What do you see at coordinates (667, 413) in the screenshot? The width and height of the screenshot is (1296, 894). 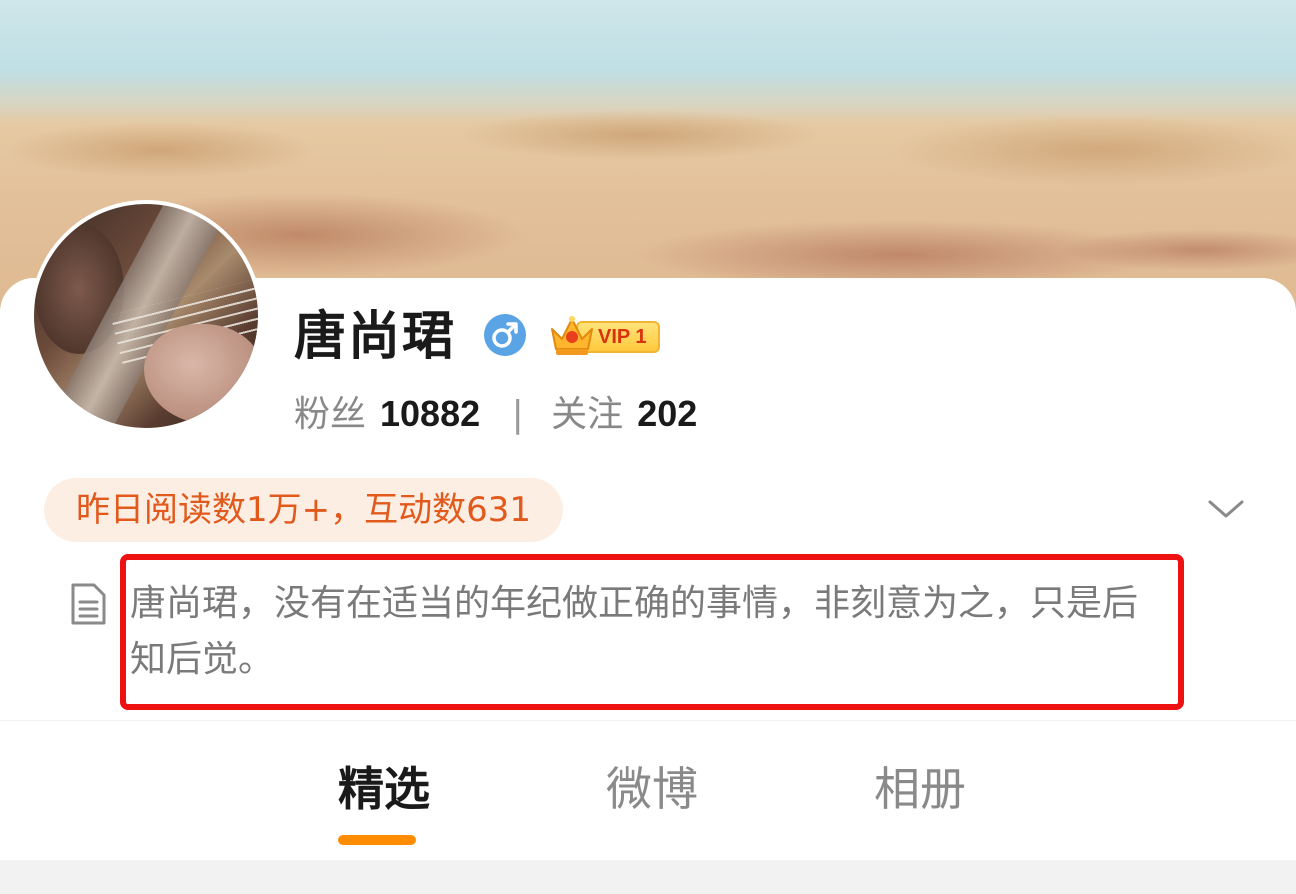 I see `following-count: 202` at bounding box center [667, 413].